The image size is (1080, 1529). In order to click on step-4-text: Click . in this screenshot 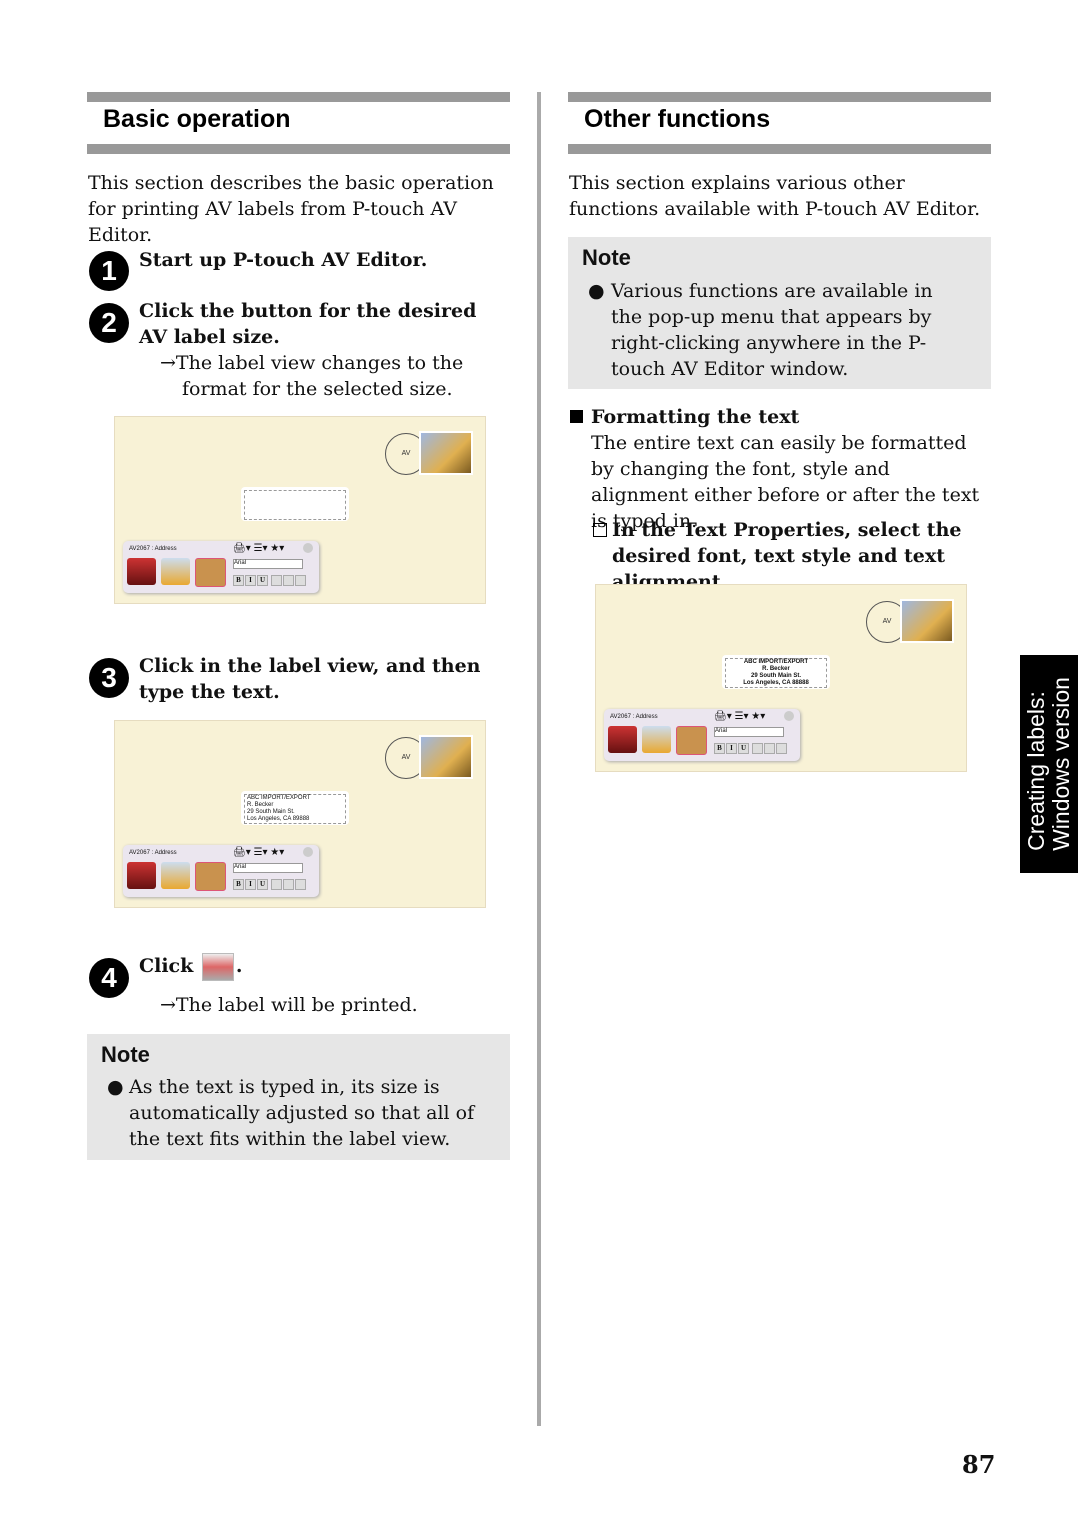, I will do `click(191, 967)`.